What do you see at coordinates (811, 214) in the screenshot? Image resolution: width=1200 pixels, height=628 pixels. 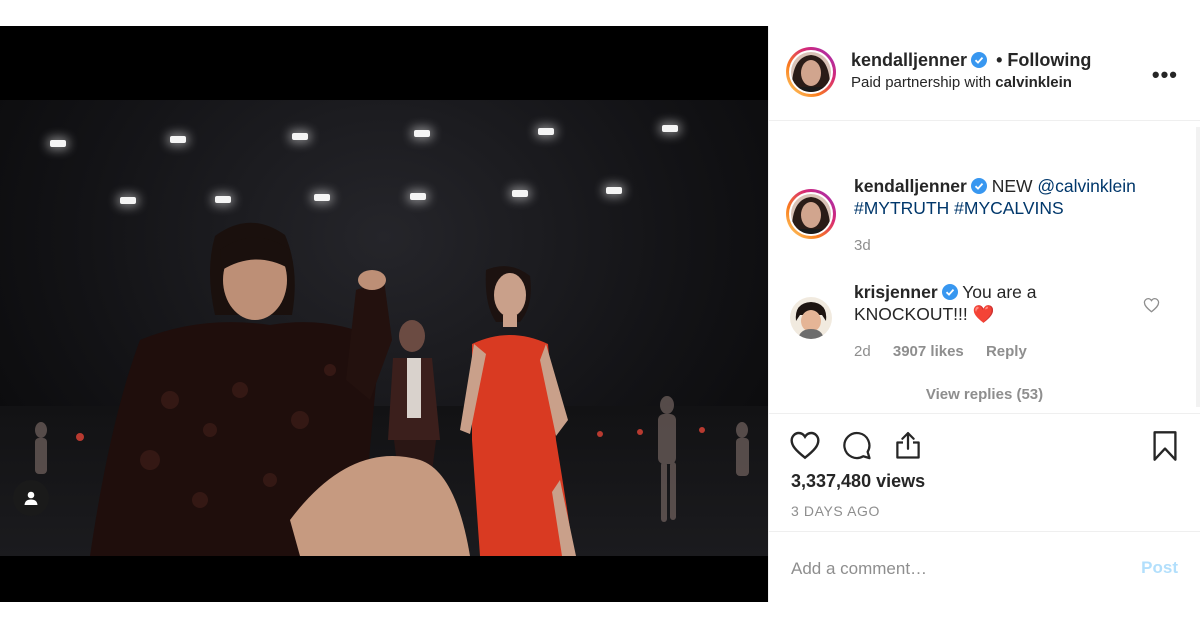 I see `caption-author-avatar` at bounding box center [811, 214].